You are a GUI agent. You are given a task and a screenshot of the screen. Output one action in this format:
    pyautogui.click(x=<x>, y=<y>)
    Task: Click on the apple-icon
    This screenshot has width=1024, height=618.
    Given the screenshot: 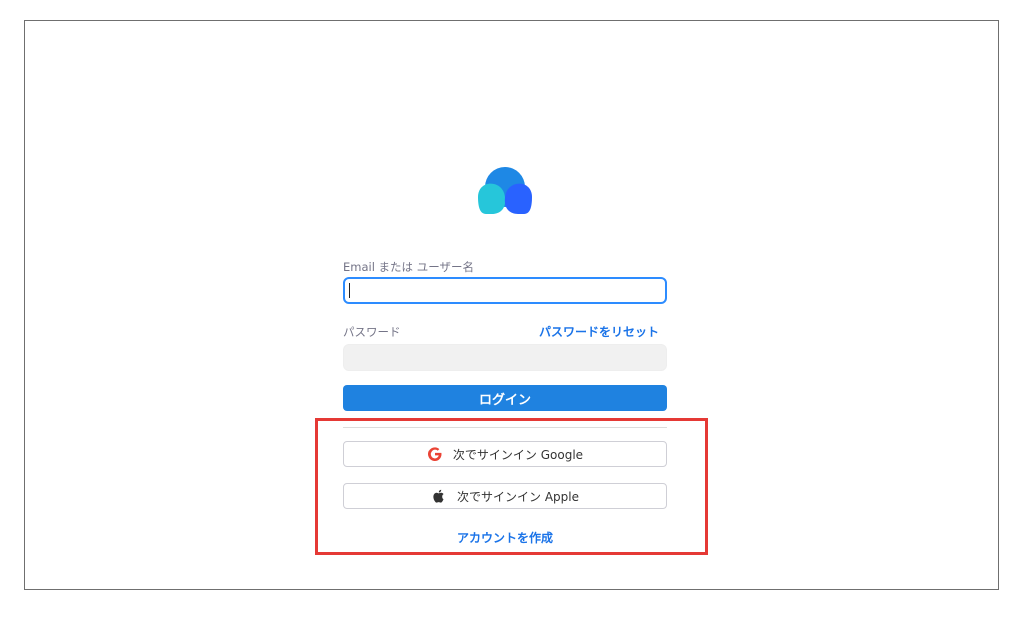 What is the action you would take?
    pyautogui.click(x=439, y=496)
    